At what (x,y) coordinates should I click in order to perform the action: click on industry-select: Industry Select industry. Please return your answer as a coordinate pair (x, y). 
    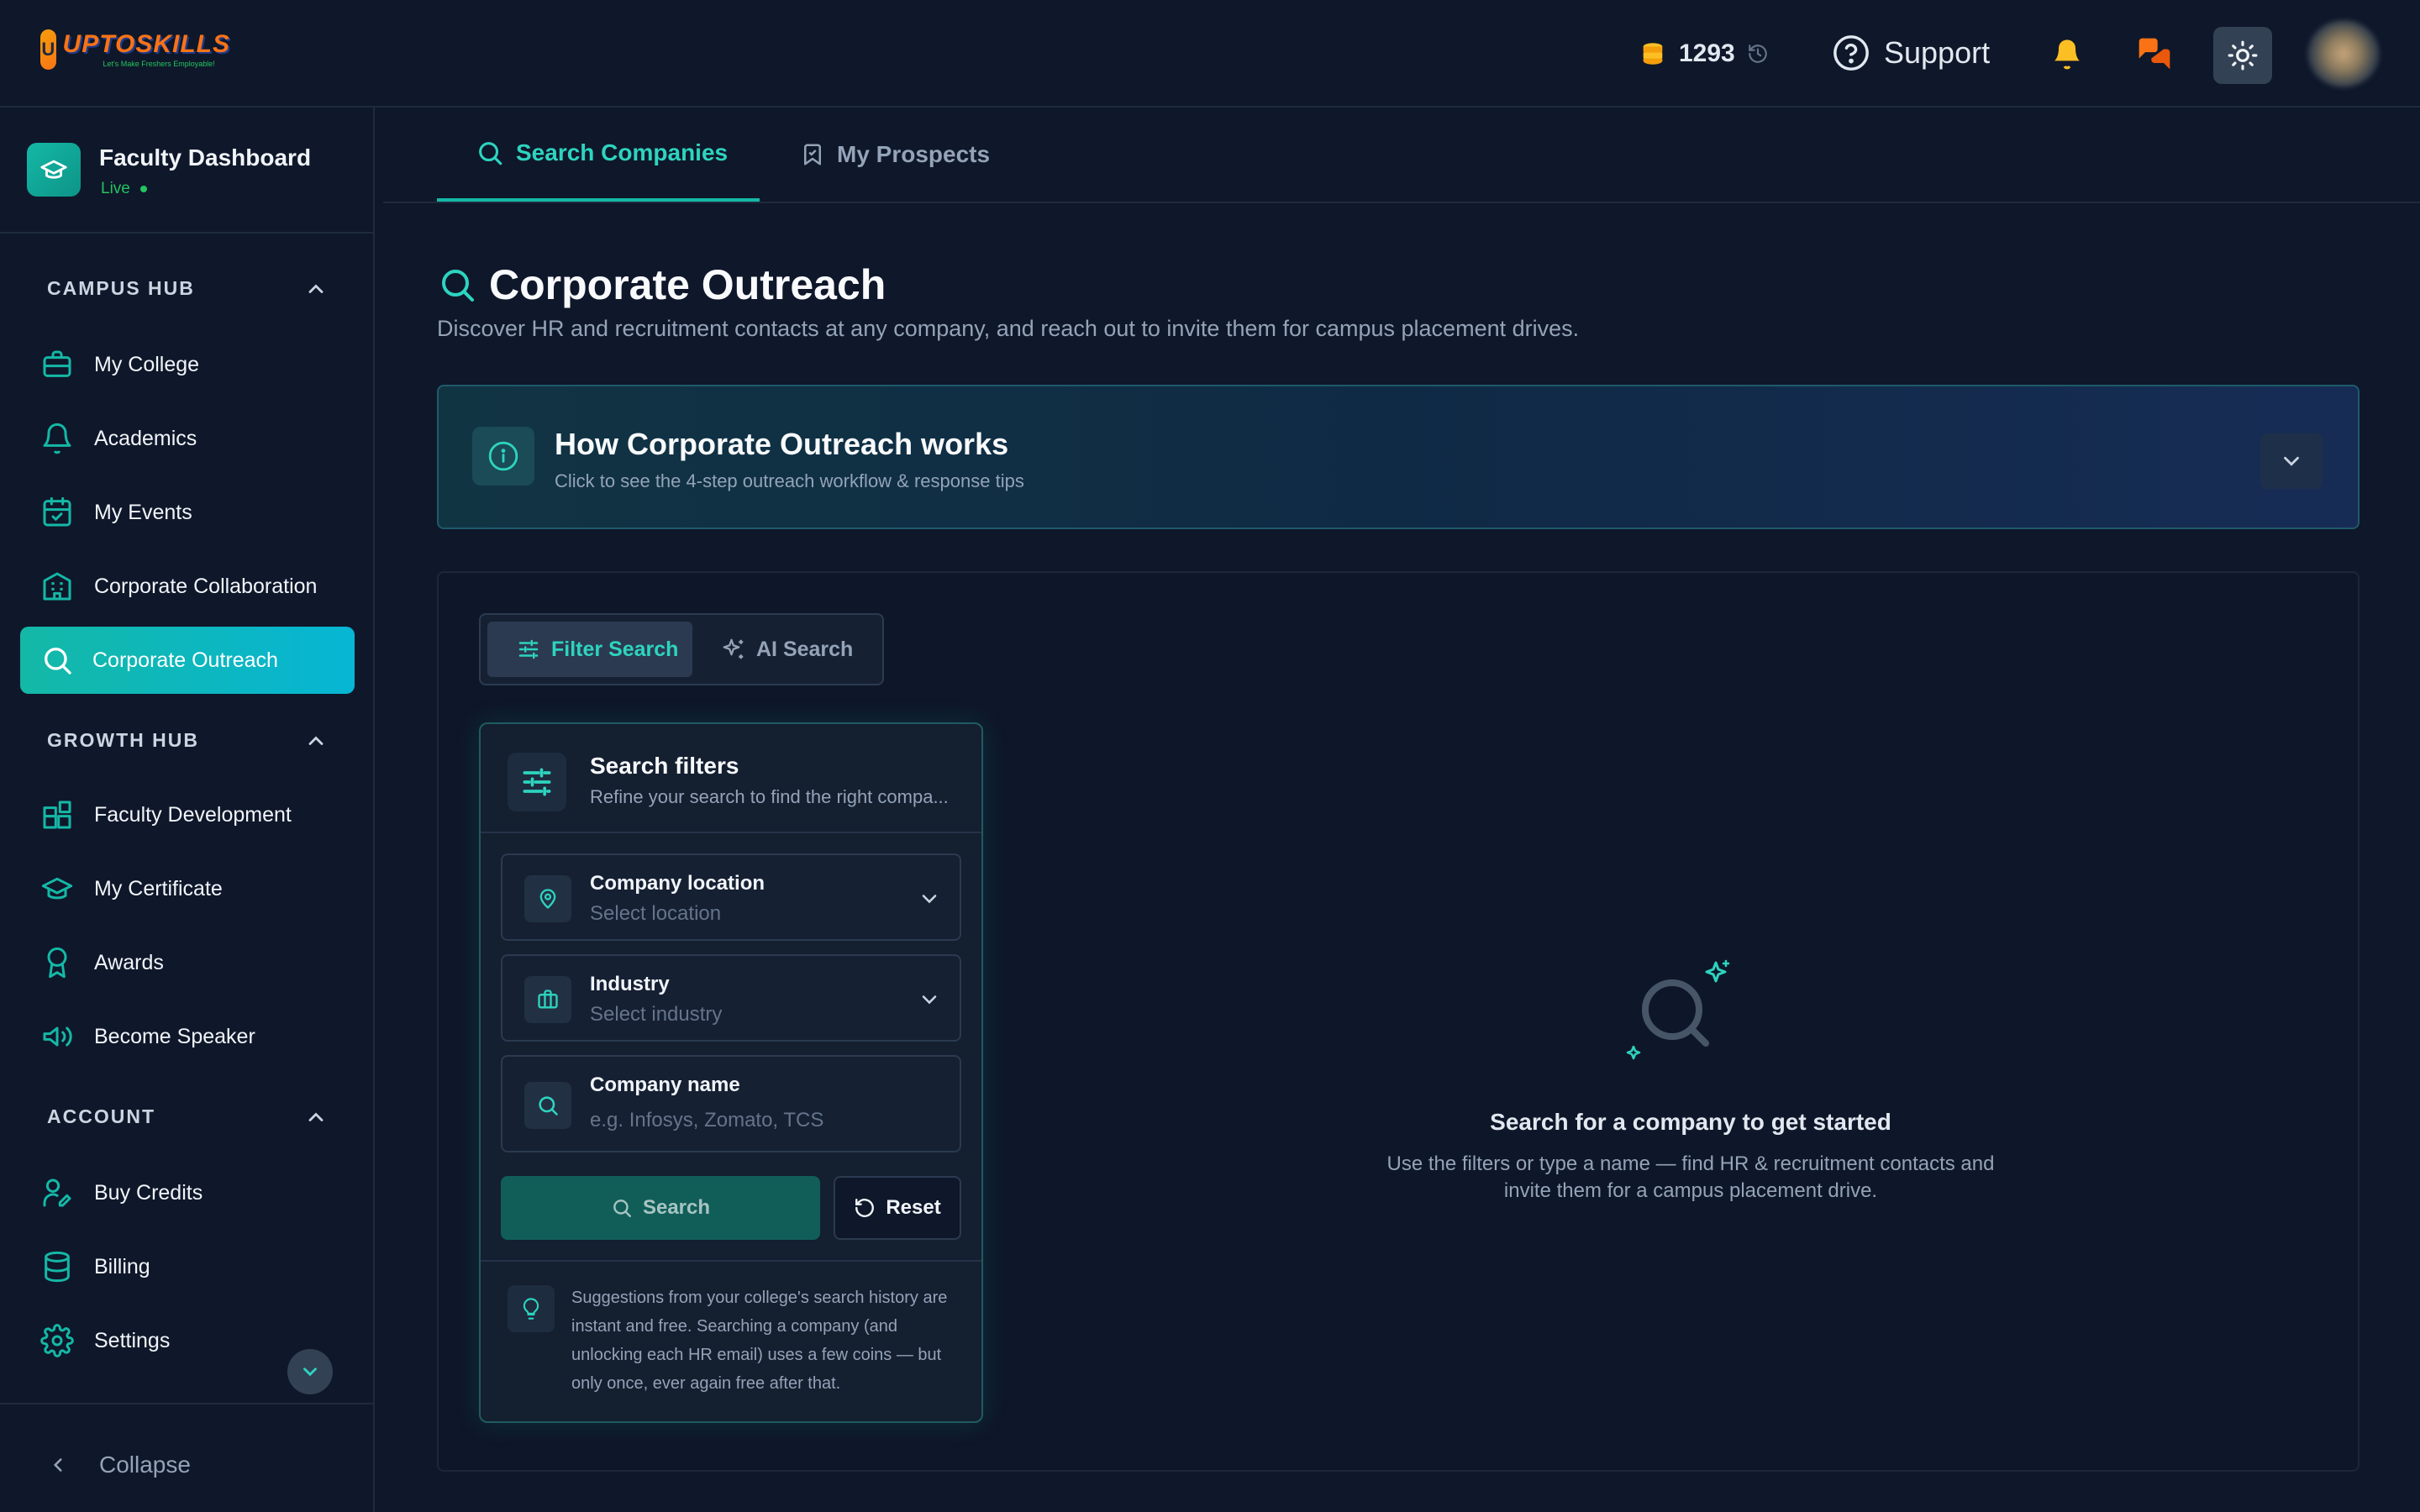
    Looking at the image, I should click on (731, 998).